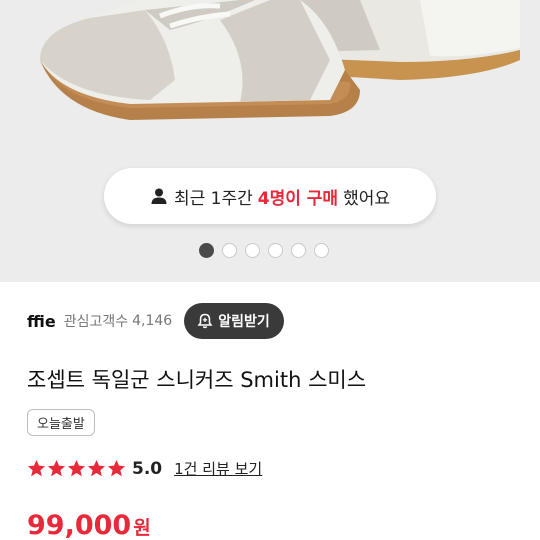 This screenshot has height=540, width=540. What do you see at coordinates (213, 198) in the screenshot?
I see `toast-prefix: 최근 1주간` at bounding box center [213, 198].